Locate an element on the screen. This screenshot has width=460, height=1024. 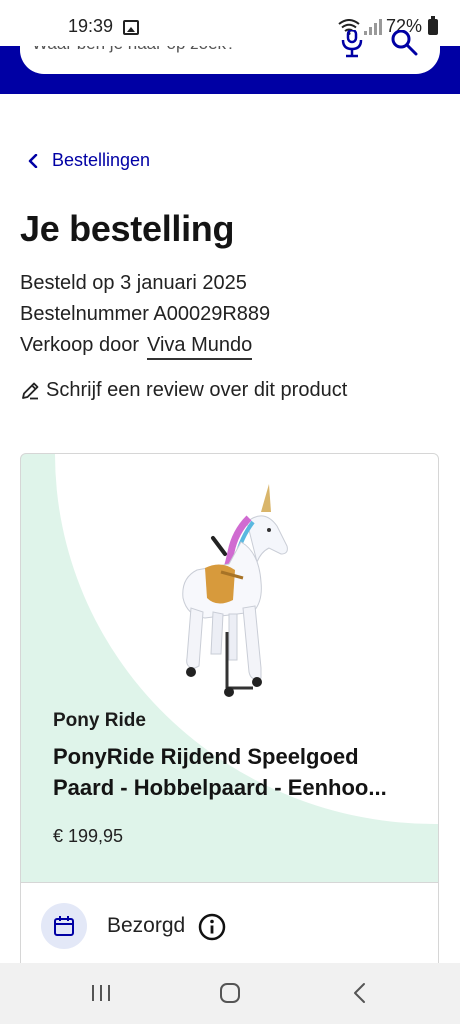
order-number: Bestelnummer A00029R889 is located at coordinates (145, 314).